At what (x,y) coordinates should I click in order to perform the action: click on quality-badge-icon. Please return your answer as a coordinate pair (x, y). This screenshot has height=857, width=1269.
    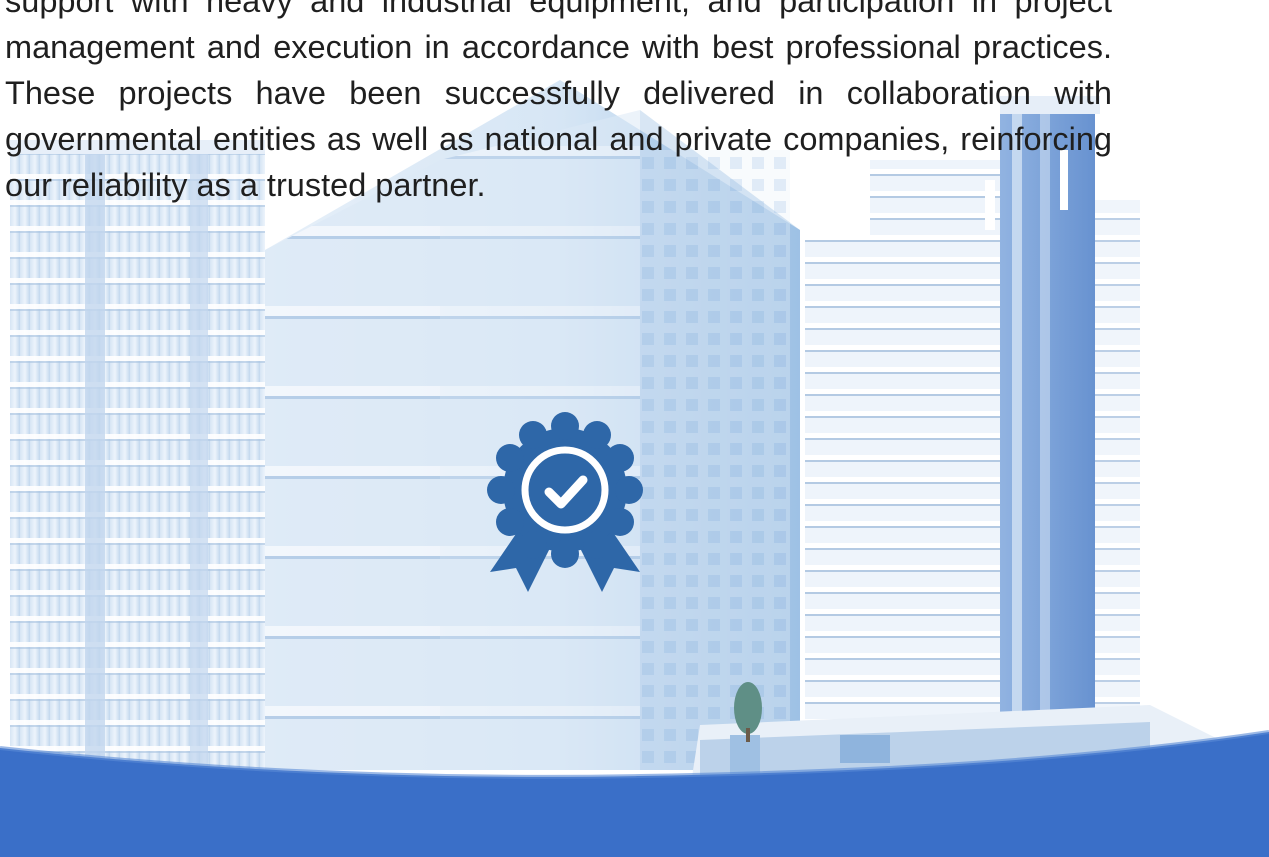
    Looking at the image, I should click on (565, 502).